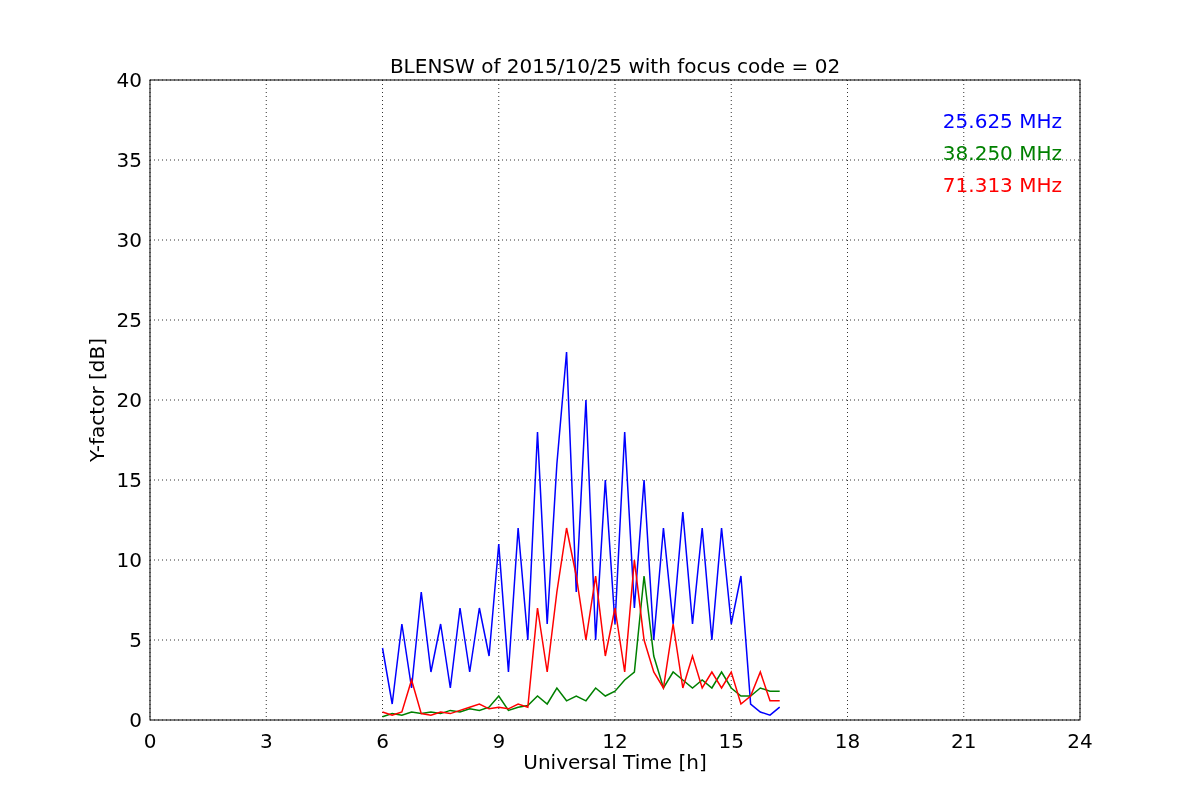  What do you see at coordinates (382, 741) in the screenshot?
I see `x-tick-label: 6` at bounding box center [382, 741].